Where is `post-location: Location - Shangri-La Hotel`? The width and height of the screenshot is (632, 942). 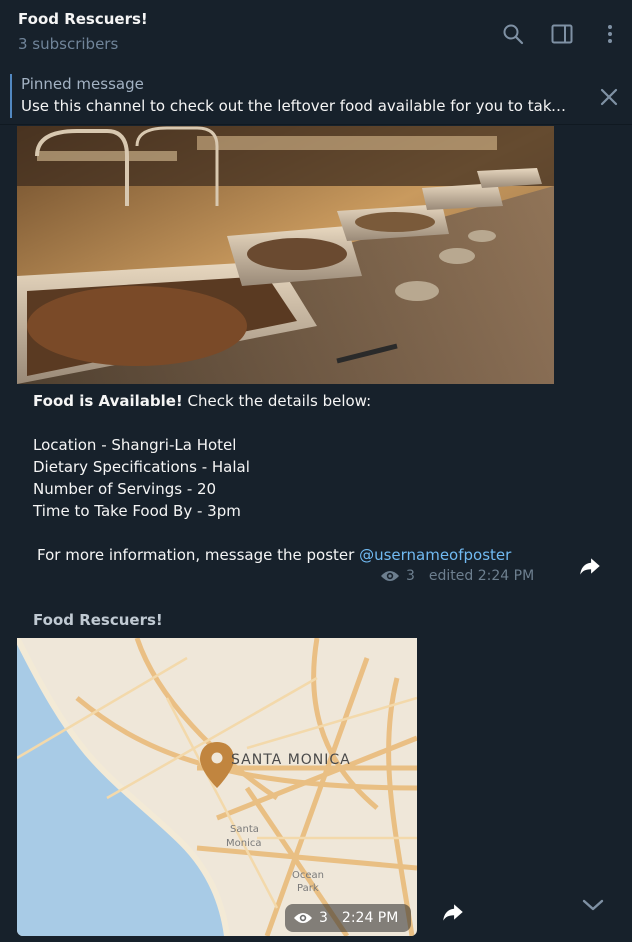 post-location: Location - Shangri-La Hotel is located at coordinates (135, 445).